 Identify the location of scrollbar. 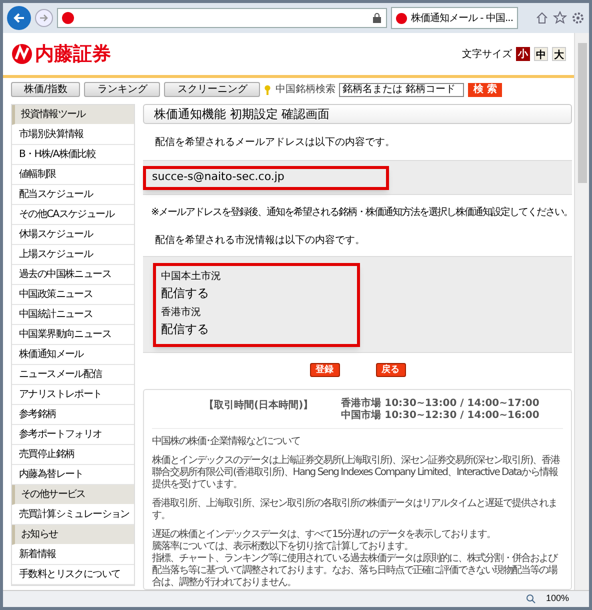
(581, 311).